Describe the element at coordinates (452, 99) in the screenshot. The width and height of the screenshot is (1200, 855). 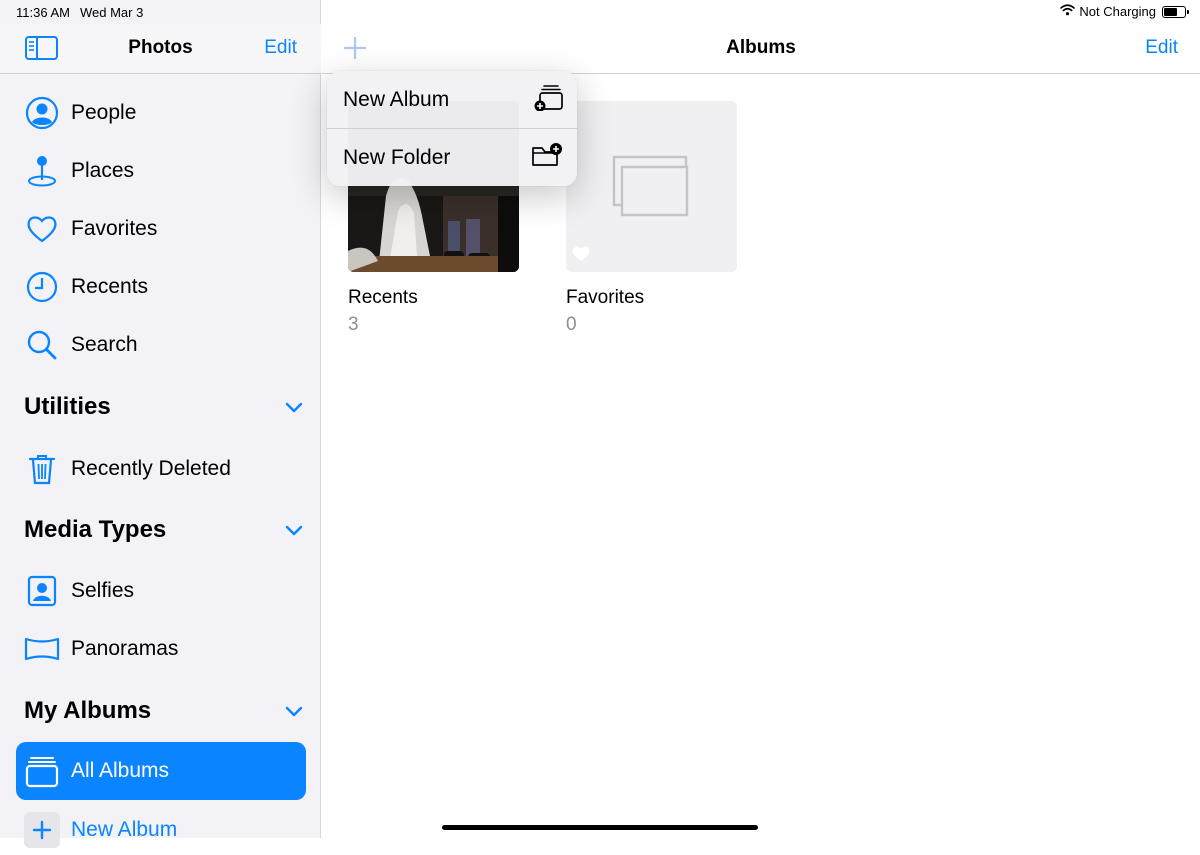
I see `menu-item-new-album: New Album` at that location.